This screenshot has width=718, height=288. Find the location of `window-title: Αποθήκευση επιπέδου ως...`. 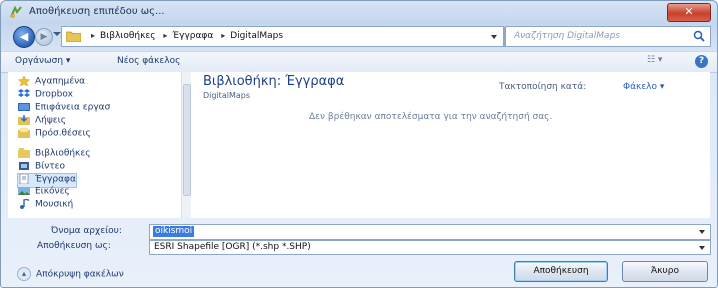

window-title: Αποθήκευση επιπέδου ως... is located at coordinates (97, 11).